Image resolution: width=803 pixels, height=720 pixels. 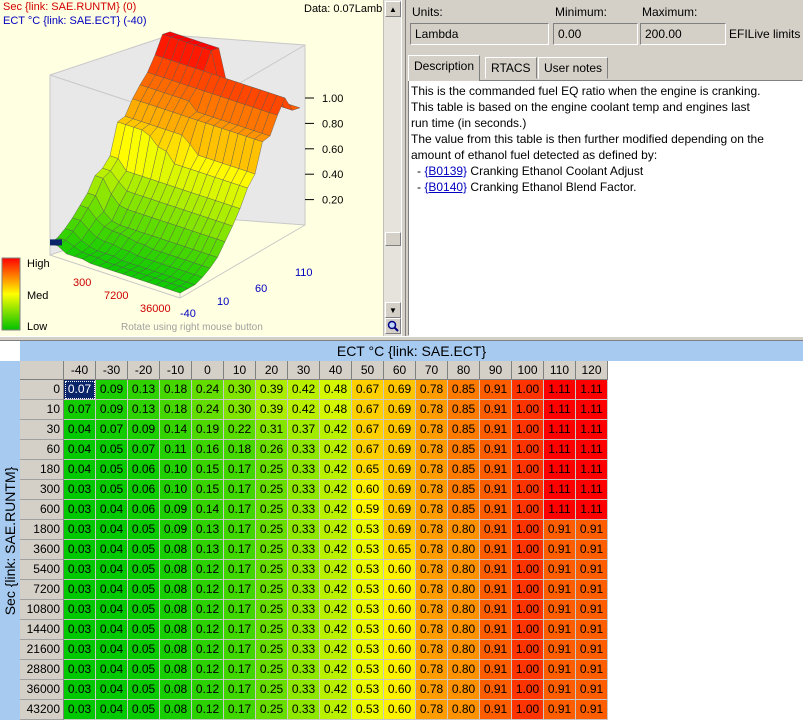 I want to click on link-b0140: {B0140}, so click(x=445, y=187).